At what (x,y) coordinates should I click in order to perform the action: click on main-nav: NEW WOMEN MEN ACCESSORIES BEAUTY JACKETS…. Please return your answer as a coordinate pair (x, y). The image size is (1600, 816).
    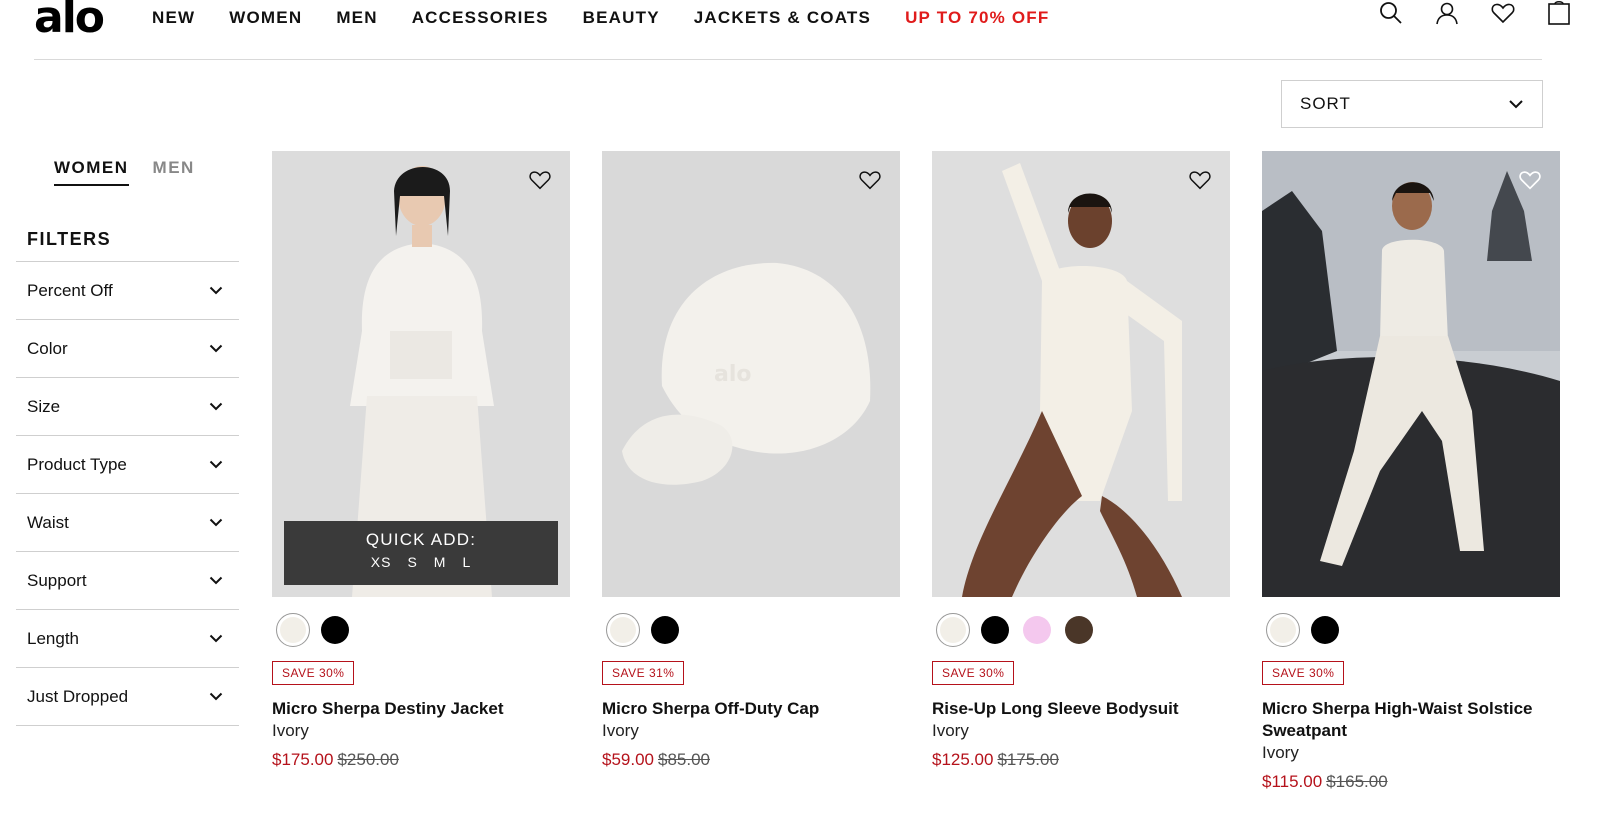
    Looking at the image, I should click on (617, 18).